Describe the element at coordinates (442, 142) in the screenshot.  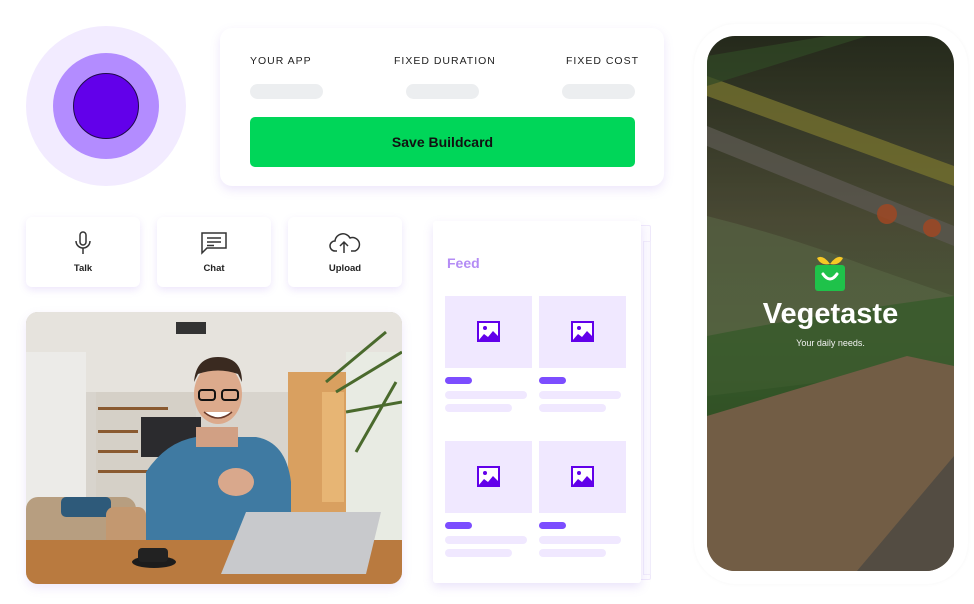
I see `save-buildcard-button: Save Buildcard` at that location.